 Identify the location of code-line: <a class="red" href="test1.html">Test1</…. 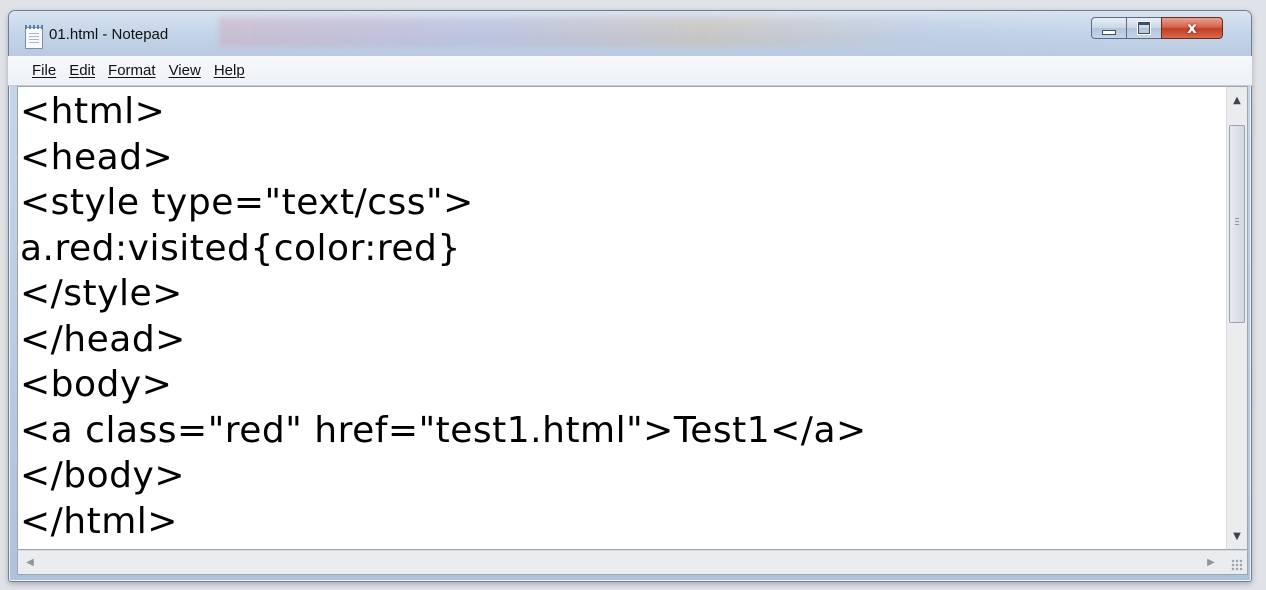
(623, 431).